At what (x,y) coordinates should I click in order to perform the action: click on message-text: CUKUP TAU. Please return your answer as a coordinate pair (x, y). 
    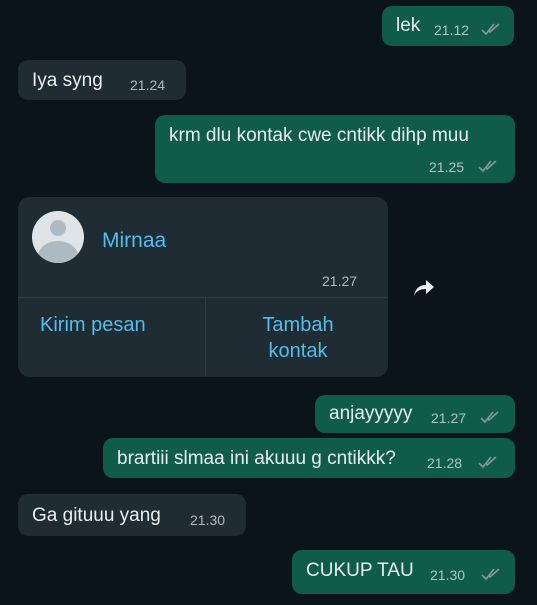
    Looking at the image, I should click on (360, 570).